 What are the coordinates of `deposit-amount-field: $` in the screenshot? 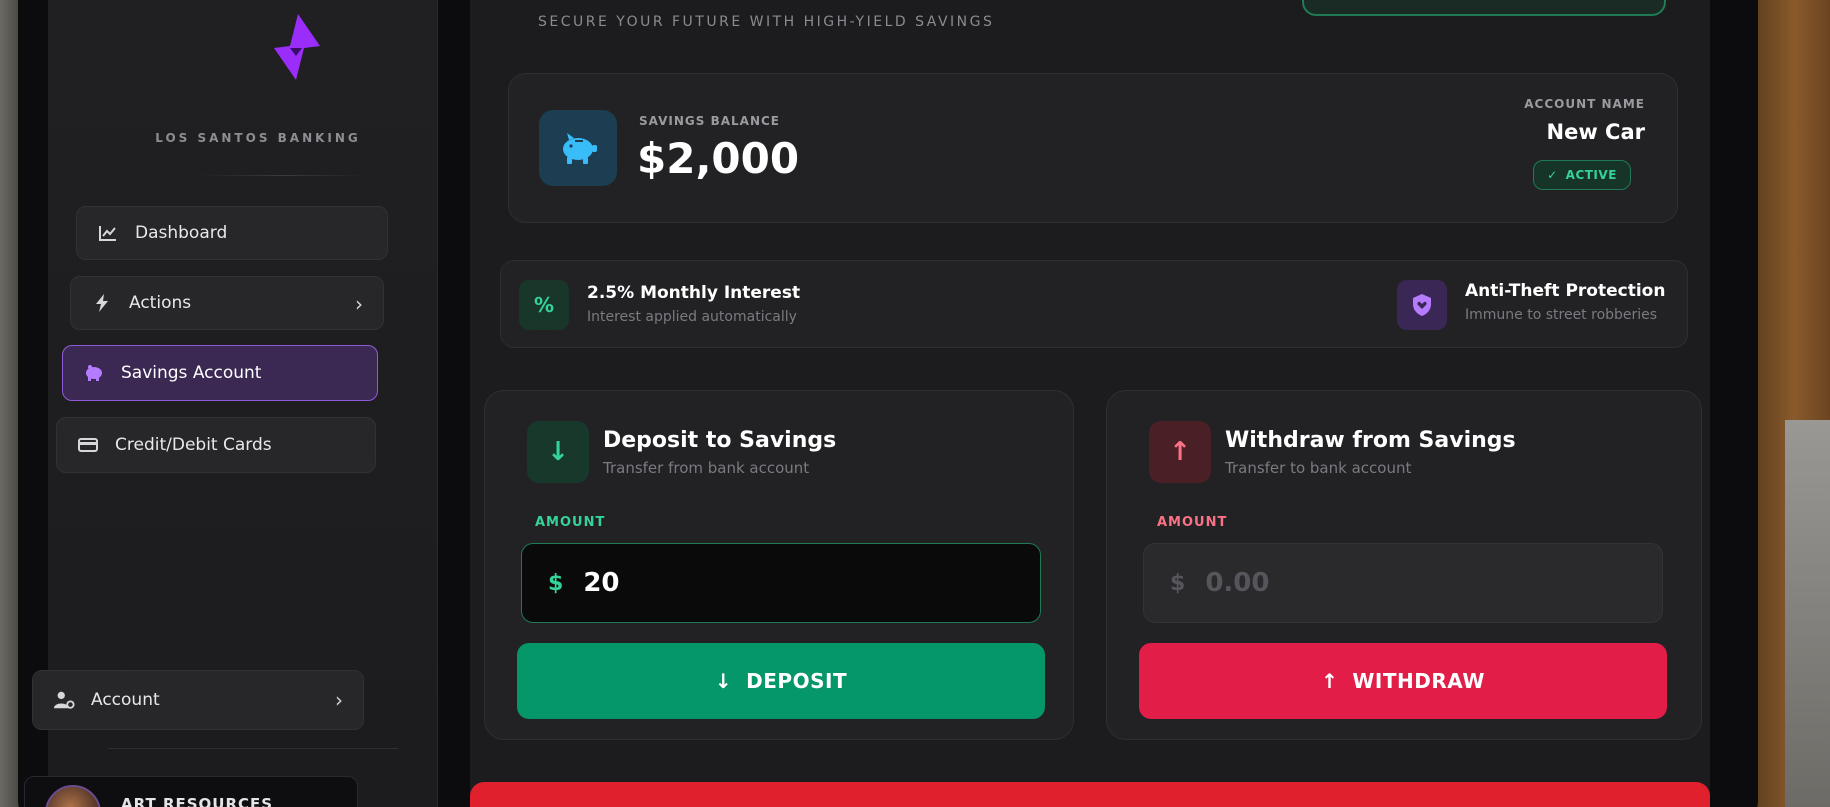 It's located at (781, 583).